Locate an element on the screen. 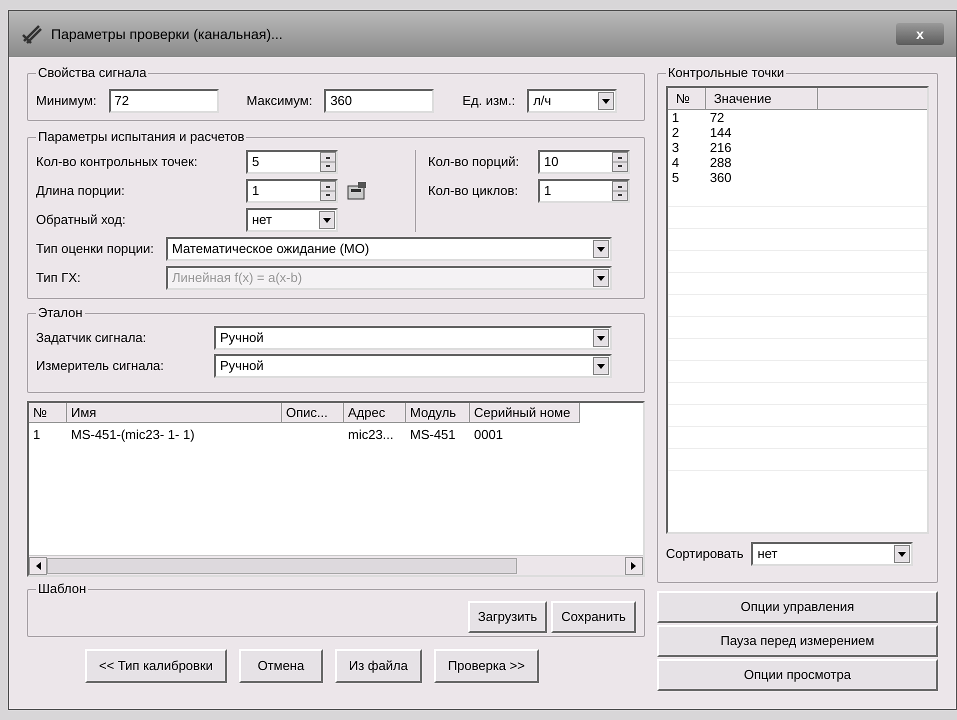 This screenshot has height=720, width=957. field-label: Тип оценки порции: is located at coordinates (95, 249).